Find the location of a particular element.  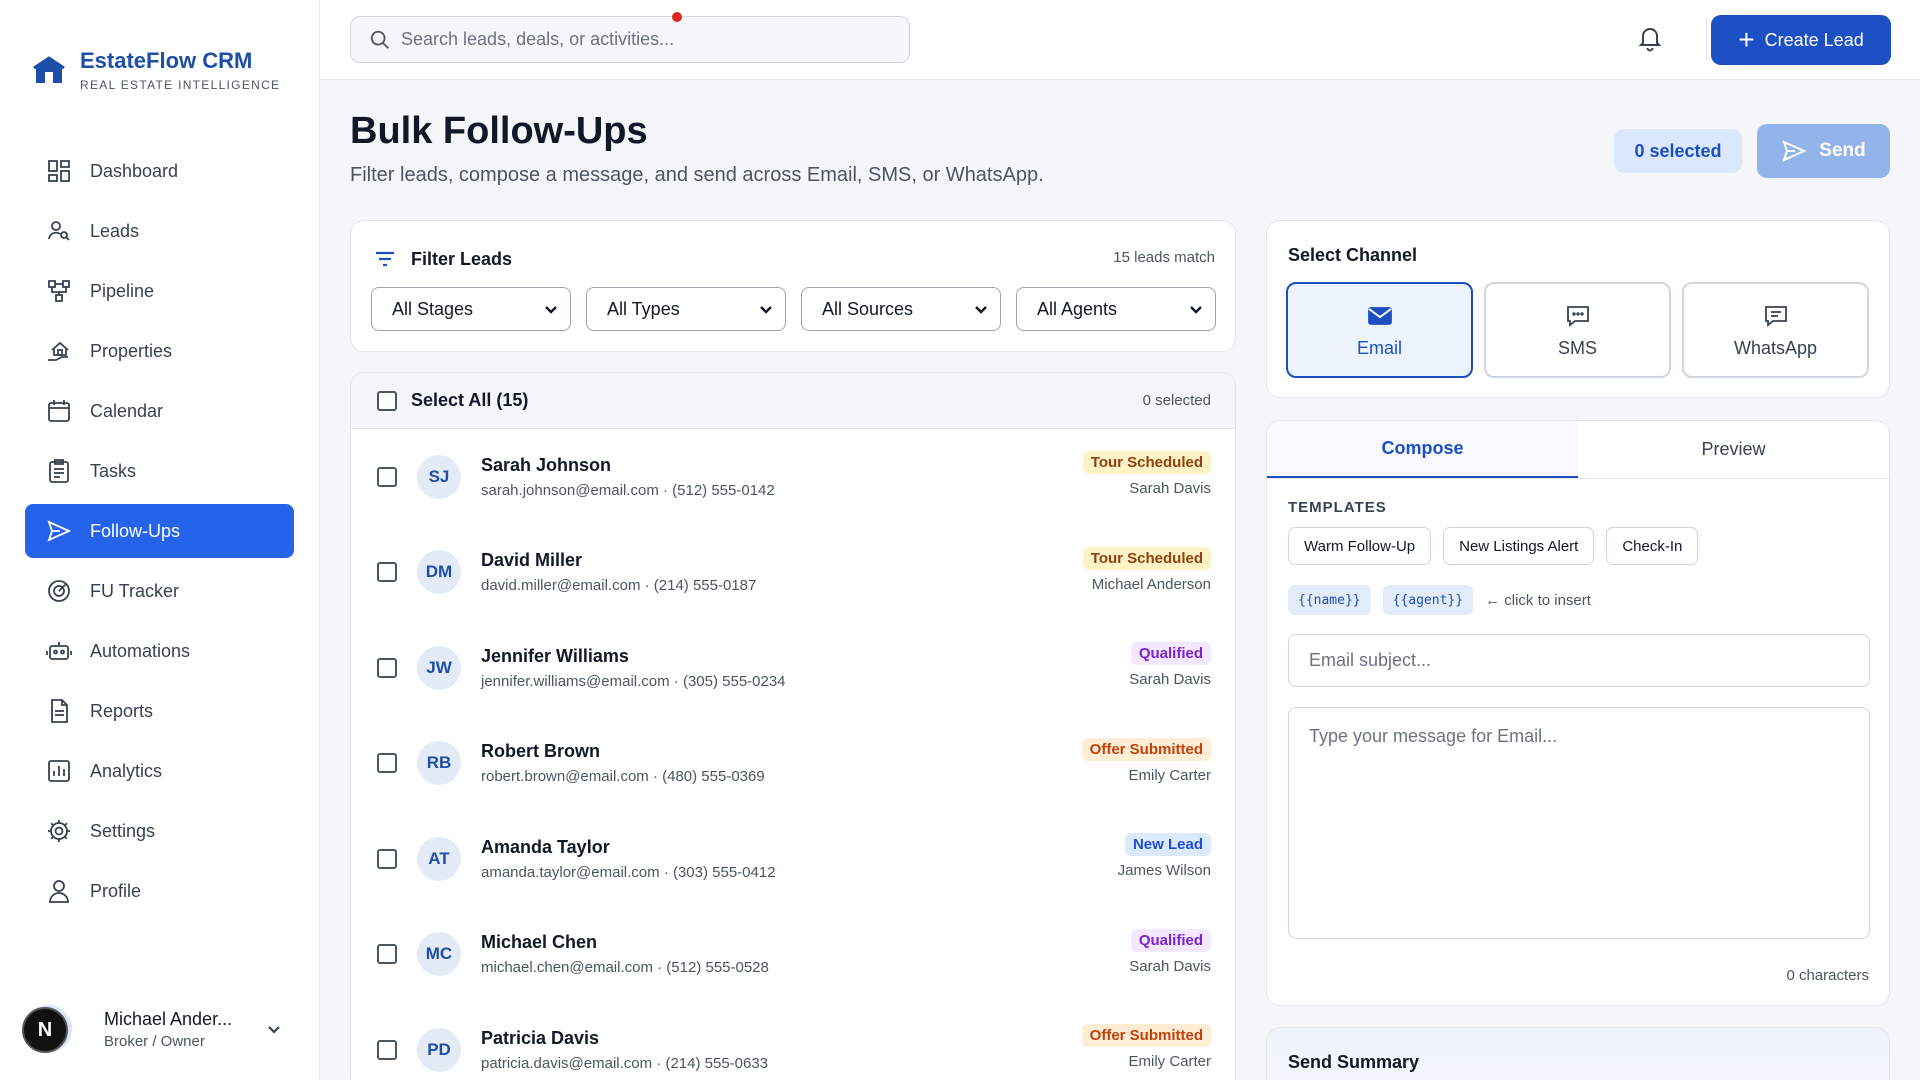

variable-name-chip: {{name}} is located at coordinates (1329, 600).